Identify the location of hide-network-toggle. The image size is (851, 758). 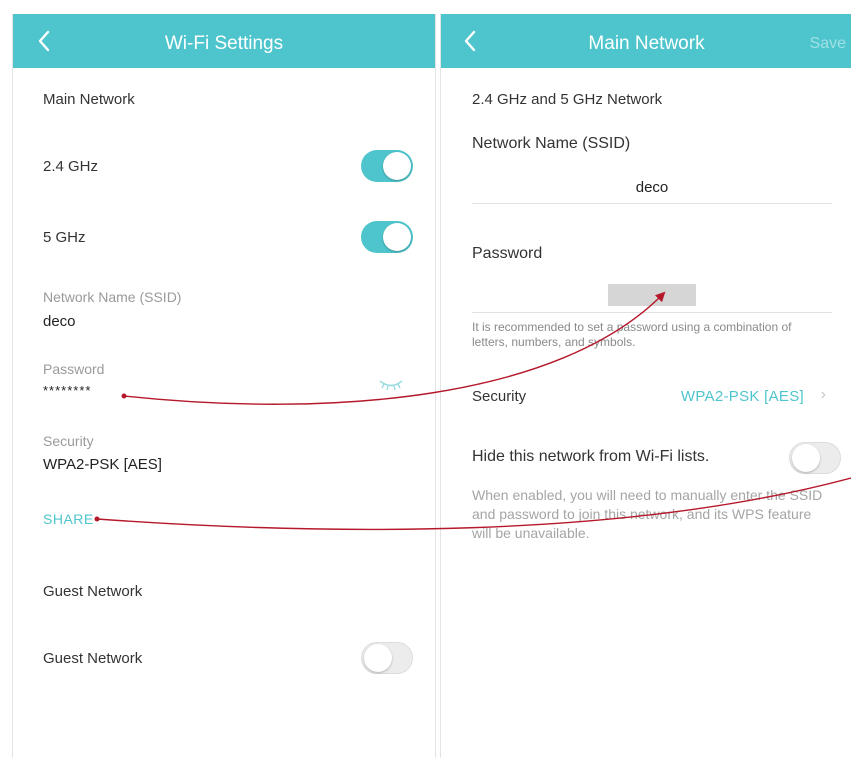
(815, 458).